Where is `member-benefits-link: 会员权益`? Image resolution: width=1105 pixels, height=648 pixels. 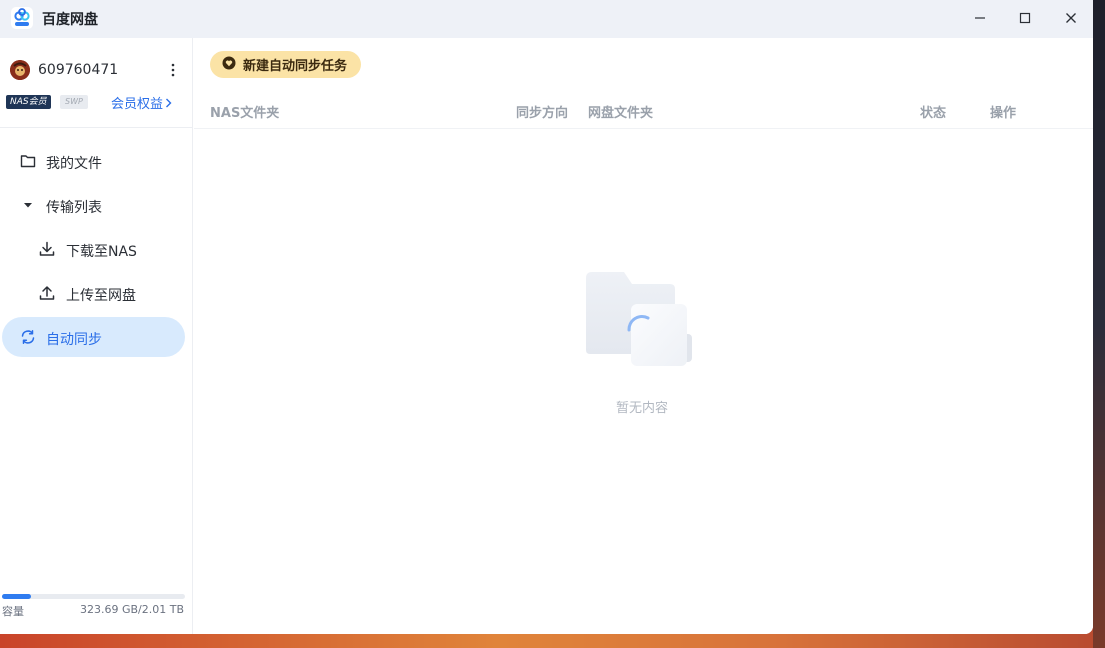
member-benefits-link: 会员权益 is located at coordinates (141, 102).